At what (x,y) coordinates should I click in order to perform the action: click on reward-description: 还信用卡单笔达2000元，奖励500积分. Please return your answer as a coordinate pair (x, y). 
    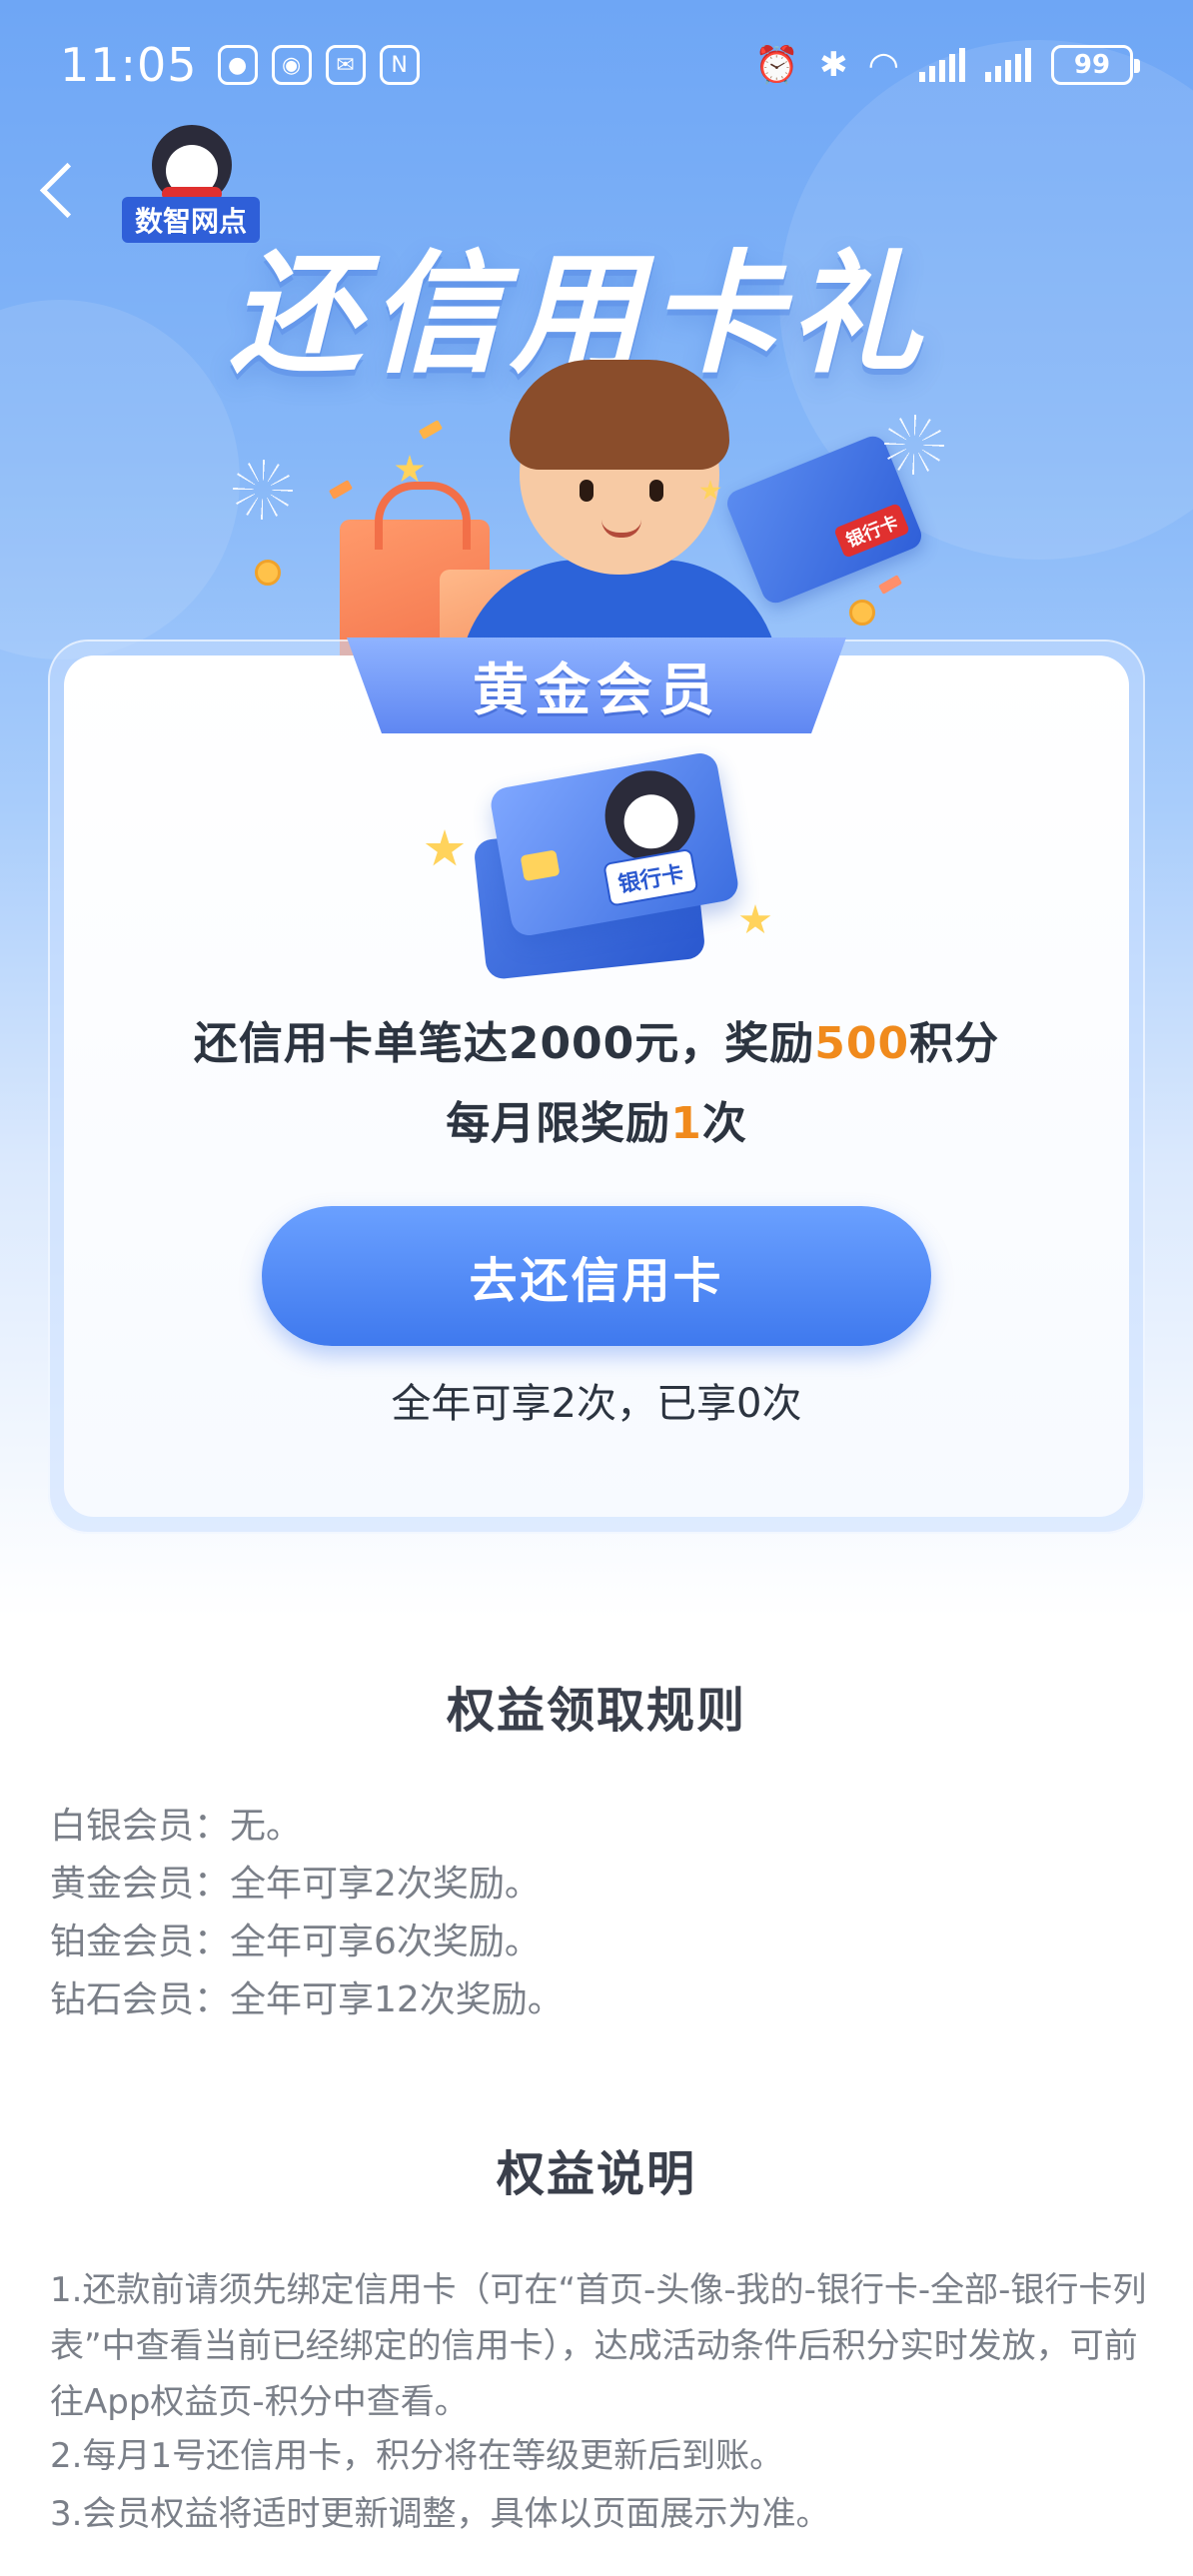
    Looking at the image, I should click on (596, 1039).